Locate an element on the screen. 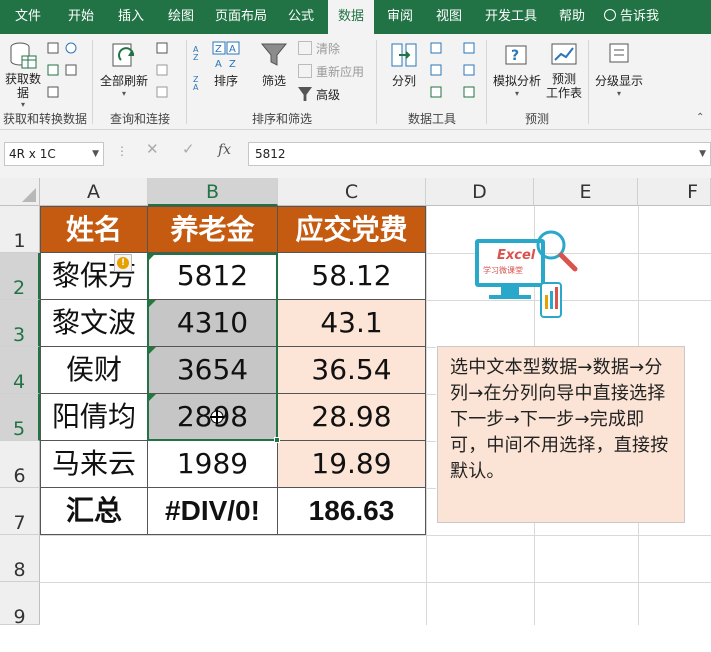  properties-icon is located at coordinates (162, 70).